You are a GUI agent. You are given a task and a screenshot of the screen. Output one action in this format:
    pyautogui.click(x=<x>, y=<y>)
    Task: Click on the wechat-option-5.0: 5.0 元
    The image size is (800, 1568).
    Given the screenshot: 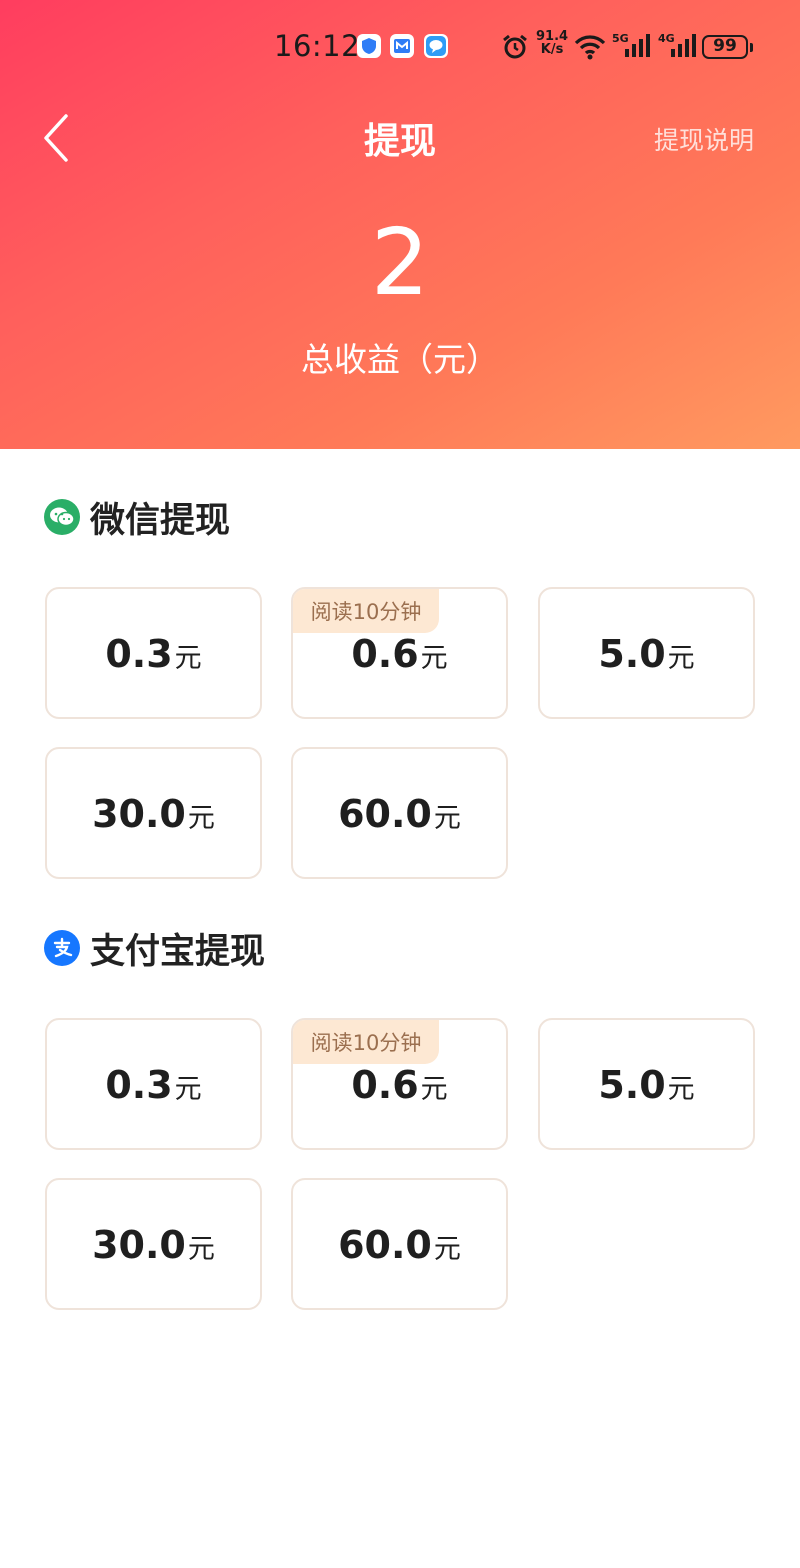 What is the action you would take?
    pyautogui.click(x=646, y=653)
    